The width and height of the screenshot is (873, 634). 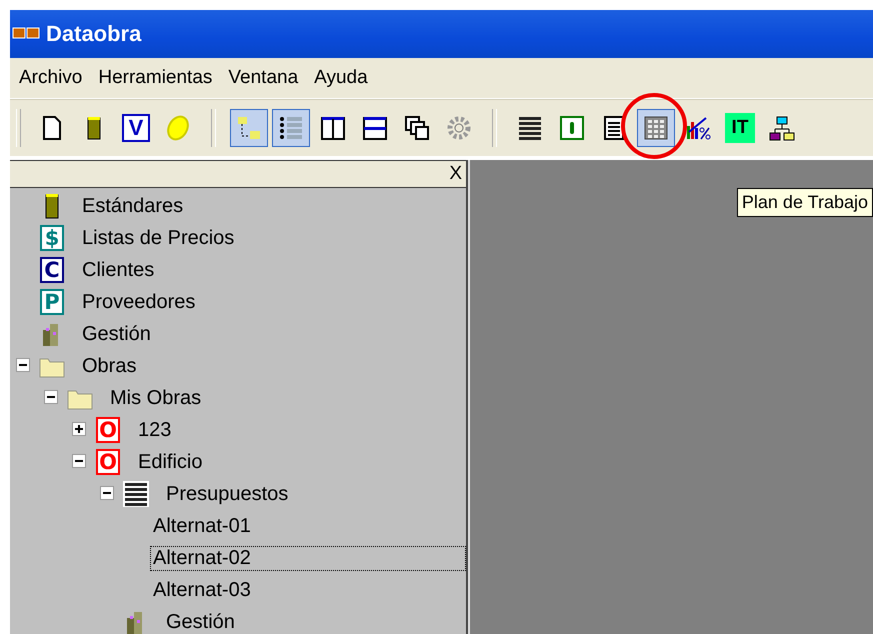 I want to click on menu-item: Herramientas, so click(x=155, y=78).